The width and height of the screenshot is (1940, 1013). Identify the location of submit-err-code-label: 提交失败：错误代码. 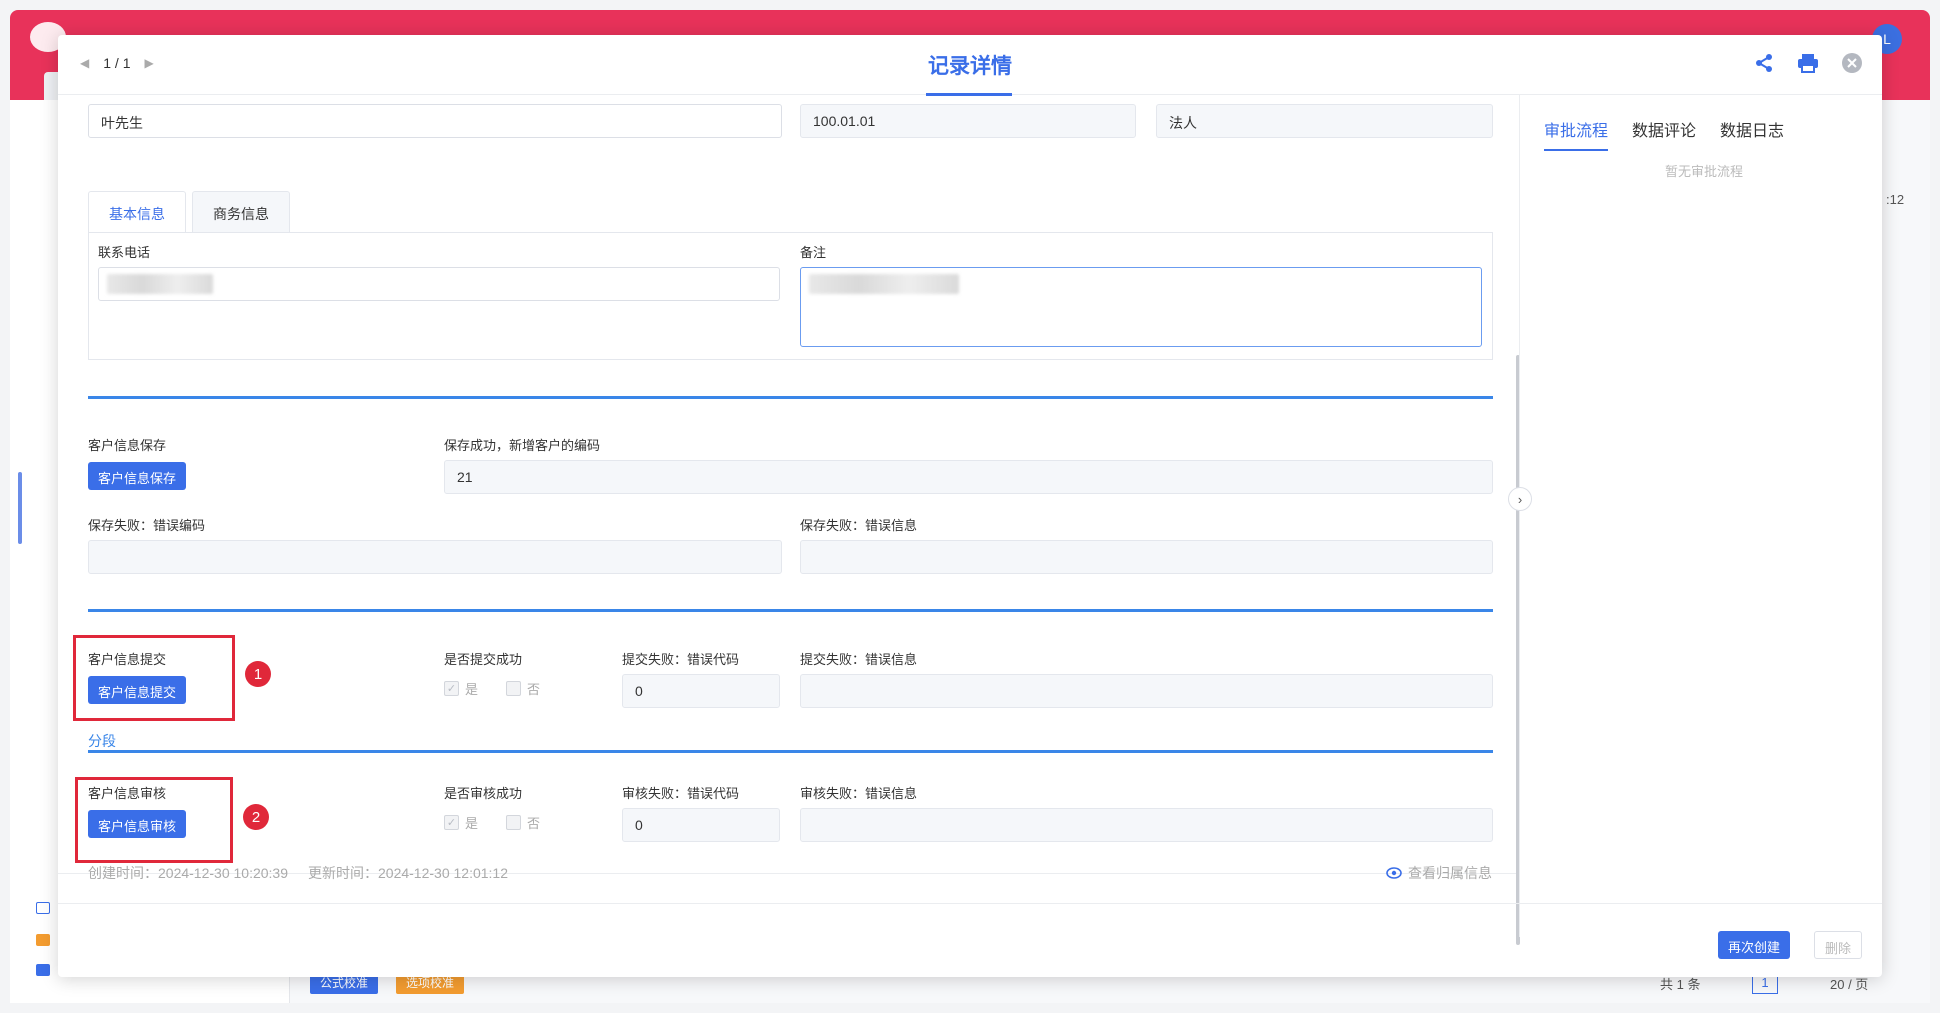
(681, 659).